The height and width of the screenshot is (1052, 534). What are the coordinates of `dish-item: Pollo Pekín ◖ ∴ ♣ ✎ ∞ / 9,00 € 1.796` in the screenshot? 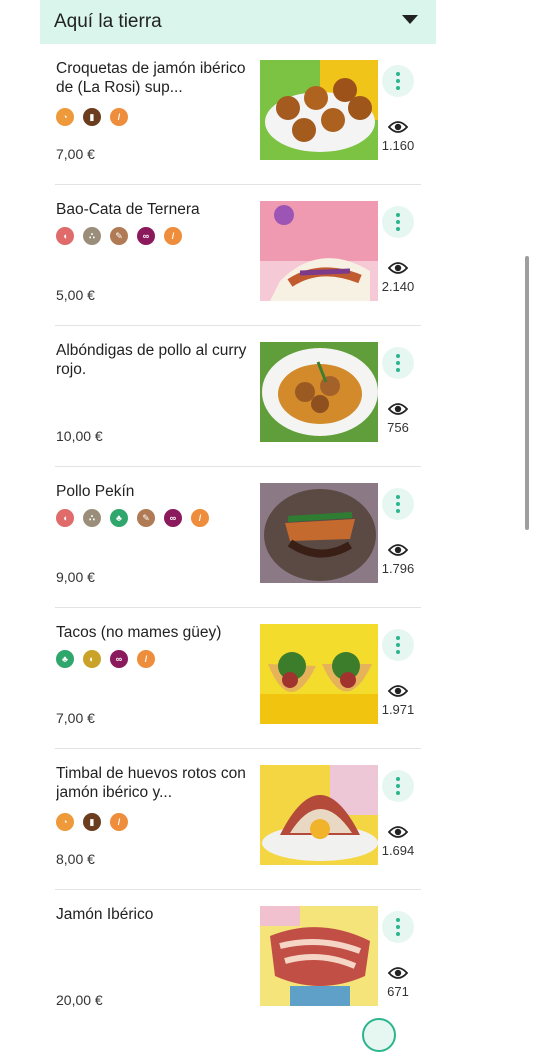 It's located at (238, 537).